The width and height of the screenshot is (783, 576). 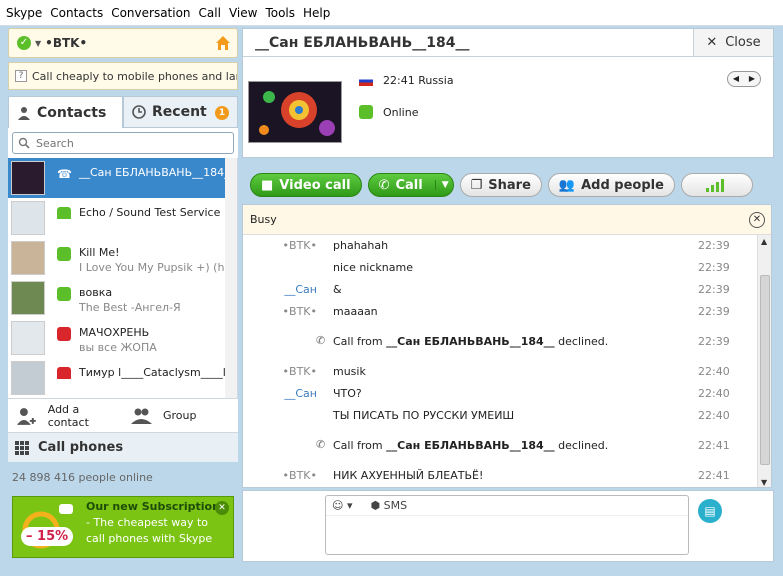 I want to click on message-sender: •BTK•, so click(x=299, y=475).